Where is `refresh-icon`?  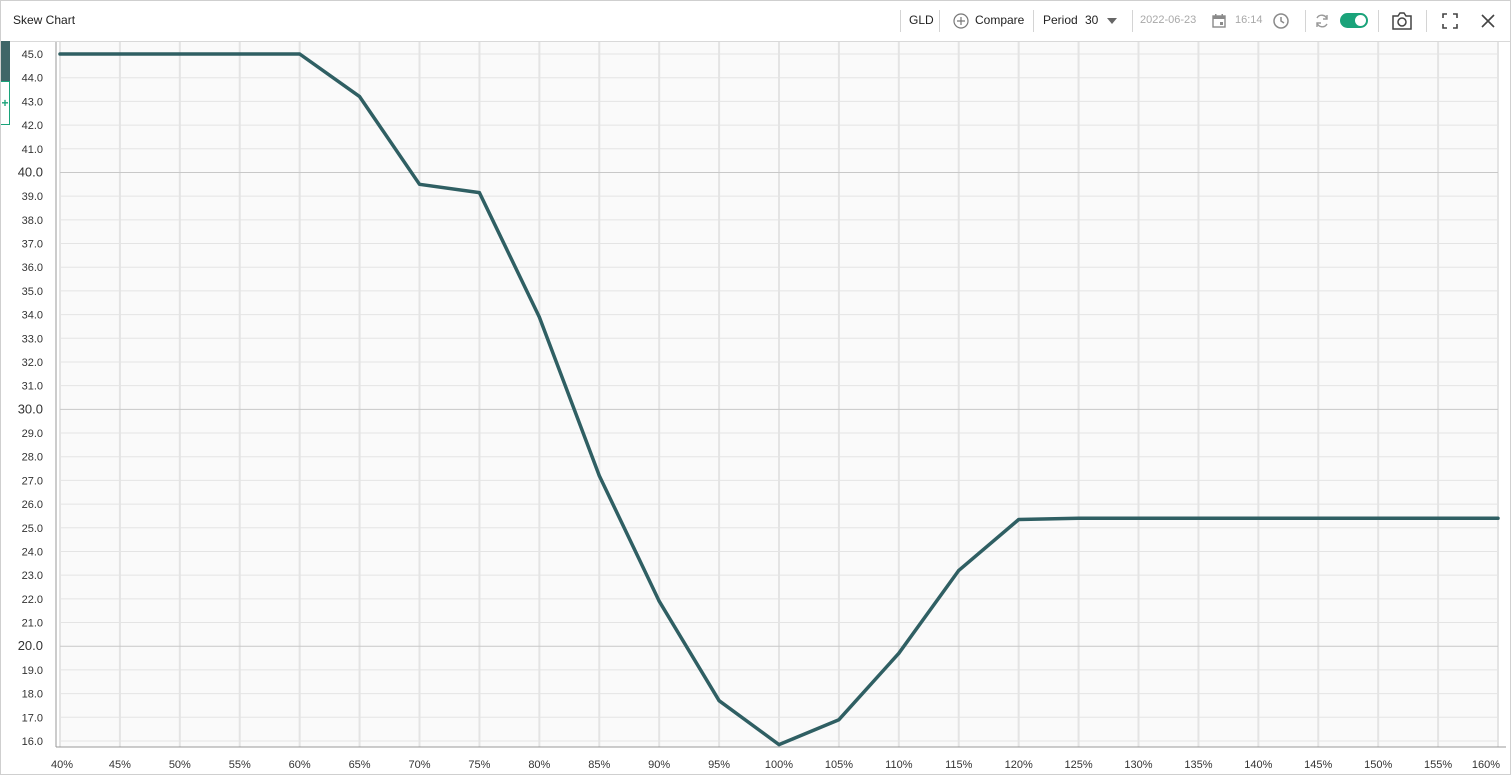
refresh-icon is located at coordinates (1322, 21).